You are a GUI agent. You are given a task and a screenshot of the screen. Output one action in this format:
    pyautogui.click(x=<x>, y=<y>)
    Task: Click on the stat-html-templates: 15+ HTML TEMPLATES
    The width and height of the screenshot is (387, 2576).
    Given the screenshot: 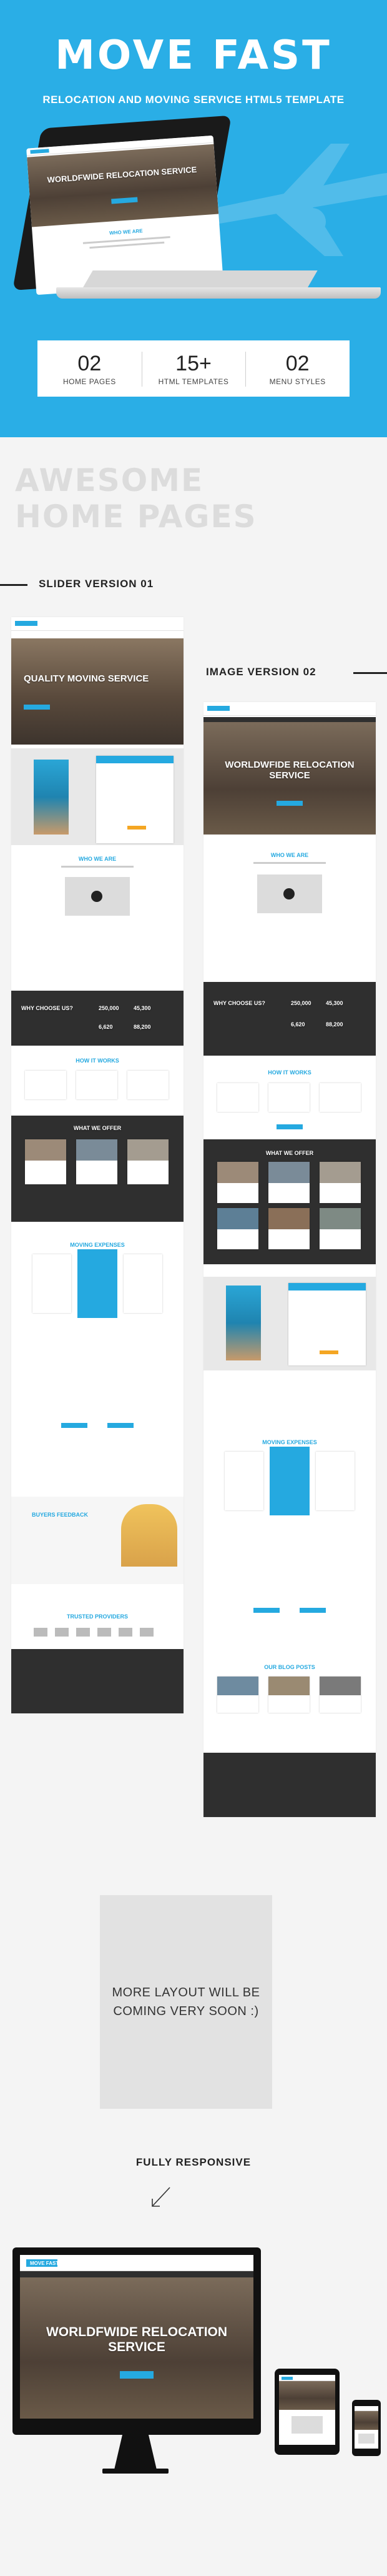 What is the action you would take?
    pyautogui.click(x=193, y=369)
    